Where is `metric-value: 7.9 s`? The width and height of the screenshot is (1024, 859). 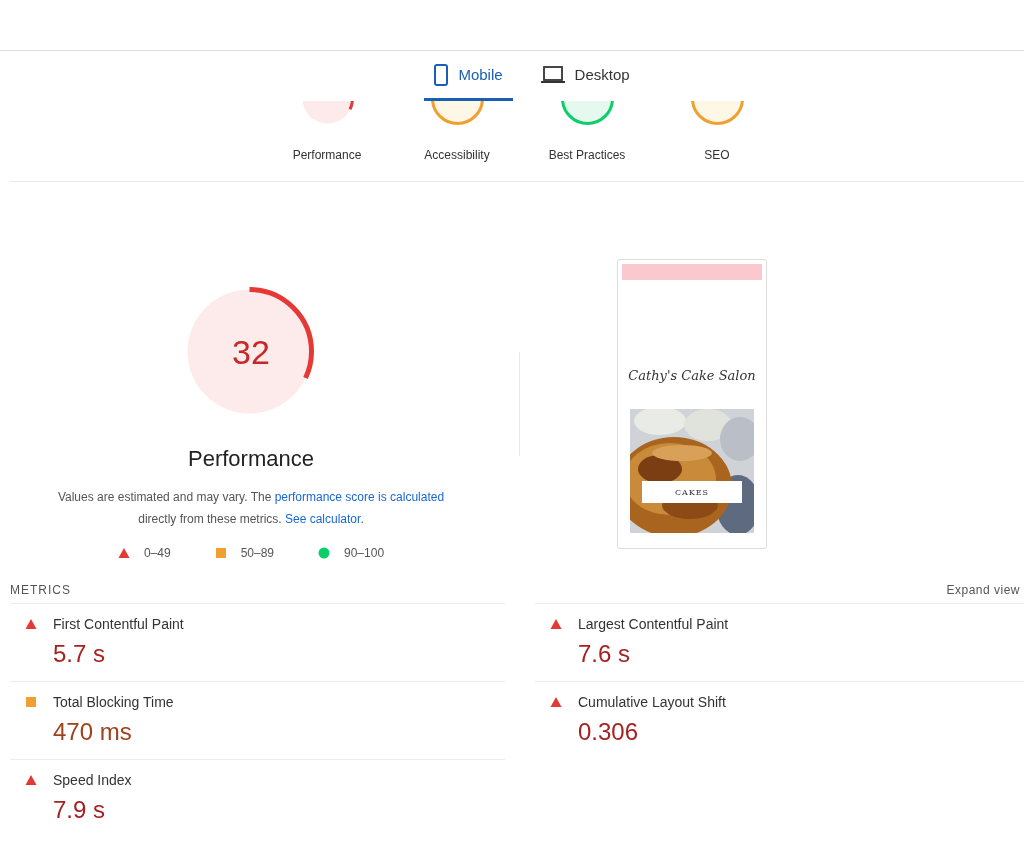
metric-value: 7.9 s is located at coordinates (80, 810).